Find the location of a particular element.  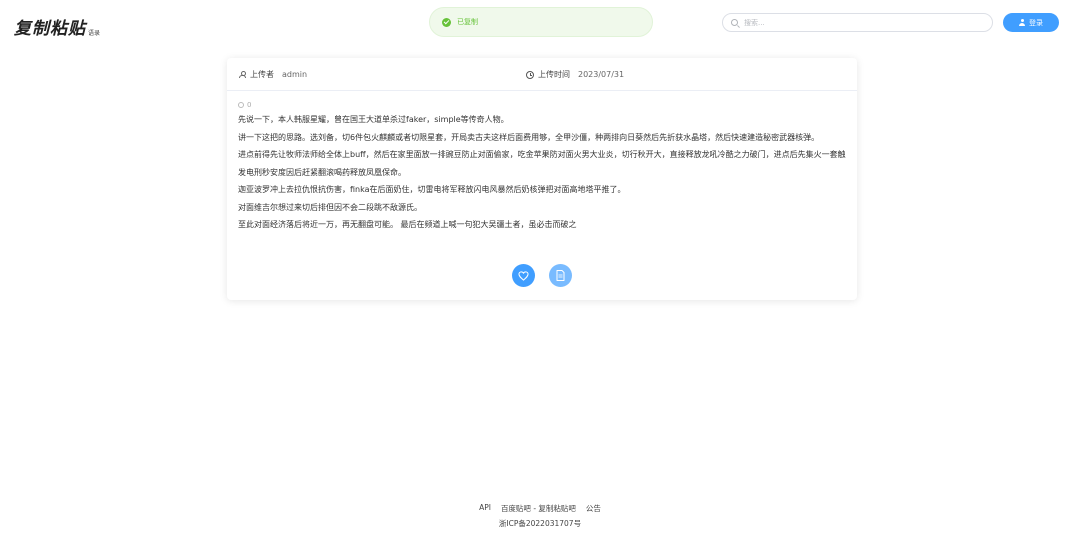

heart-icon is located at coordinates (523, 275).